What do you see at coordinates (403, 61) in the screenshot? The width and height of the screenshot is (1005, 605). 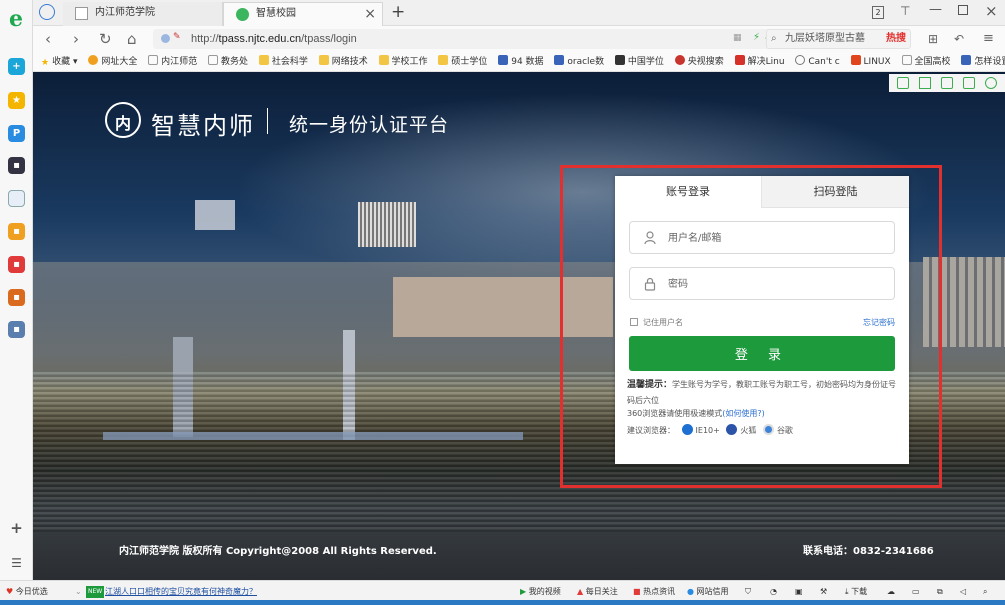 I see `bookmark-item: 学校工作` at bounding box center [403, 61].